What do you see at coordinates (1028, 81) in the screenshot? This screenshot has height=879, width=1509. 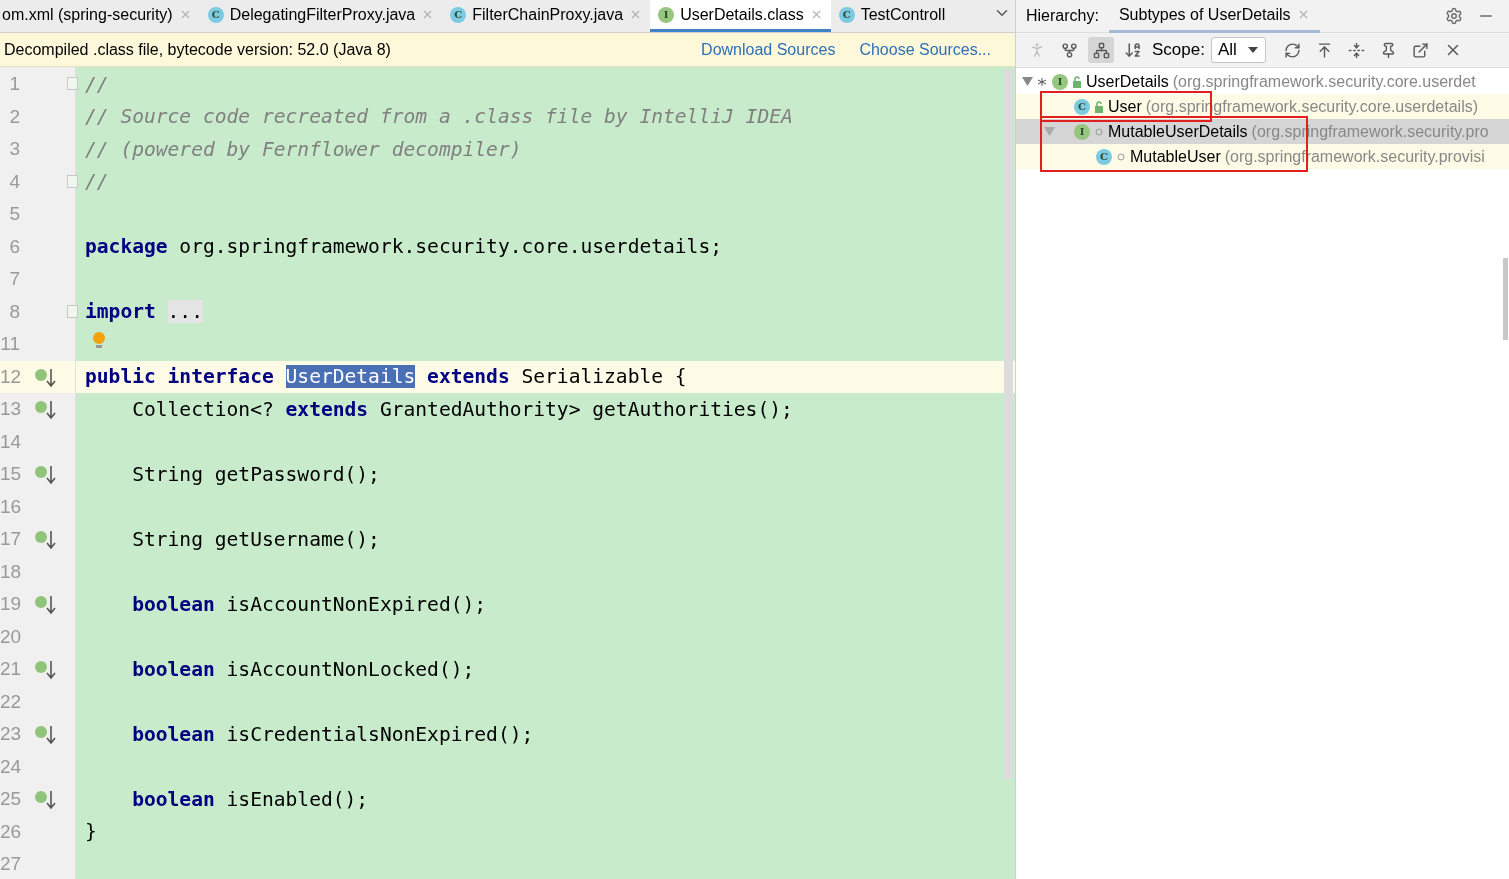 I see `expand-arrow-icon` at bounding box center [1028, 81].